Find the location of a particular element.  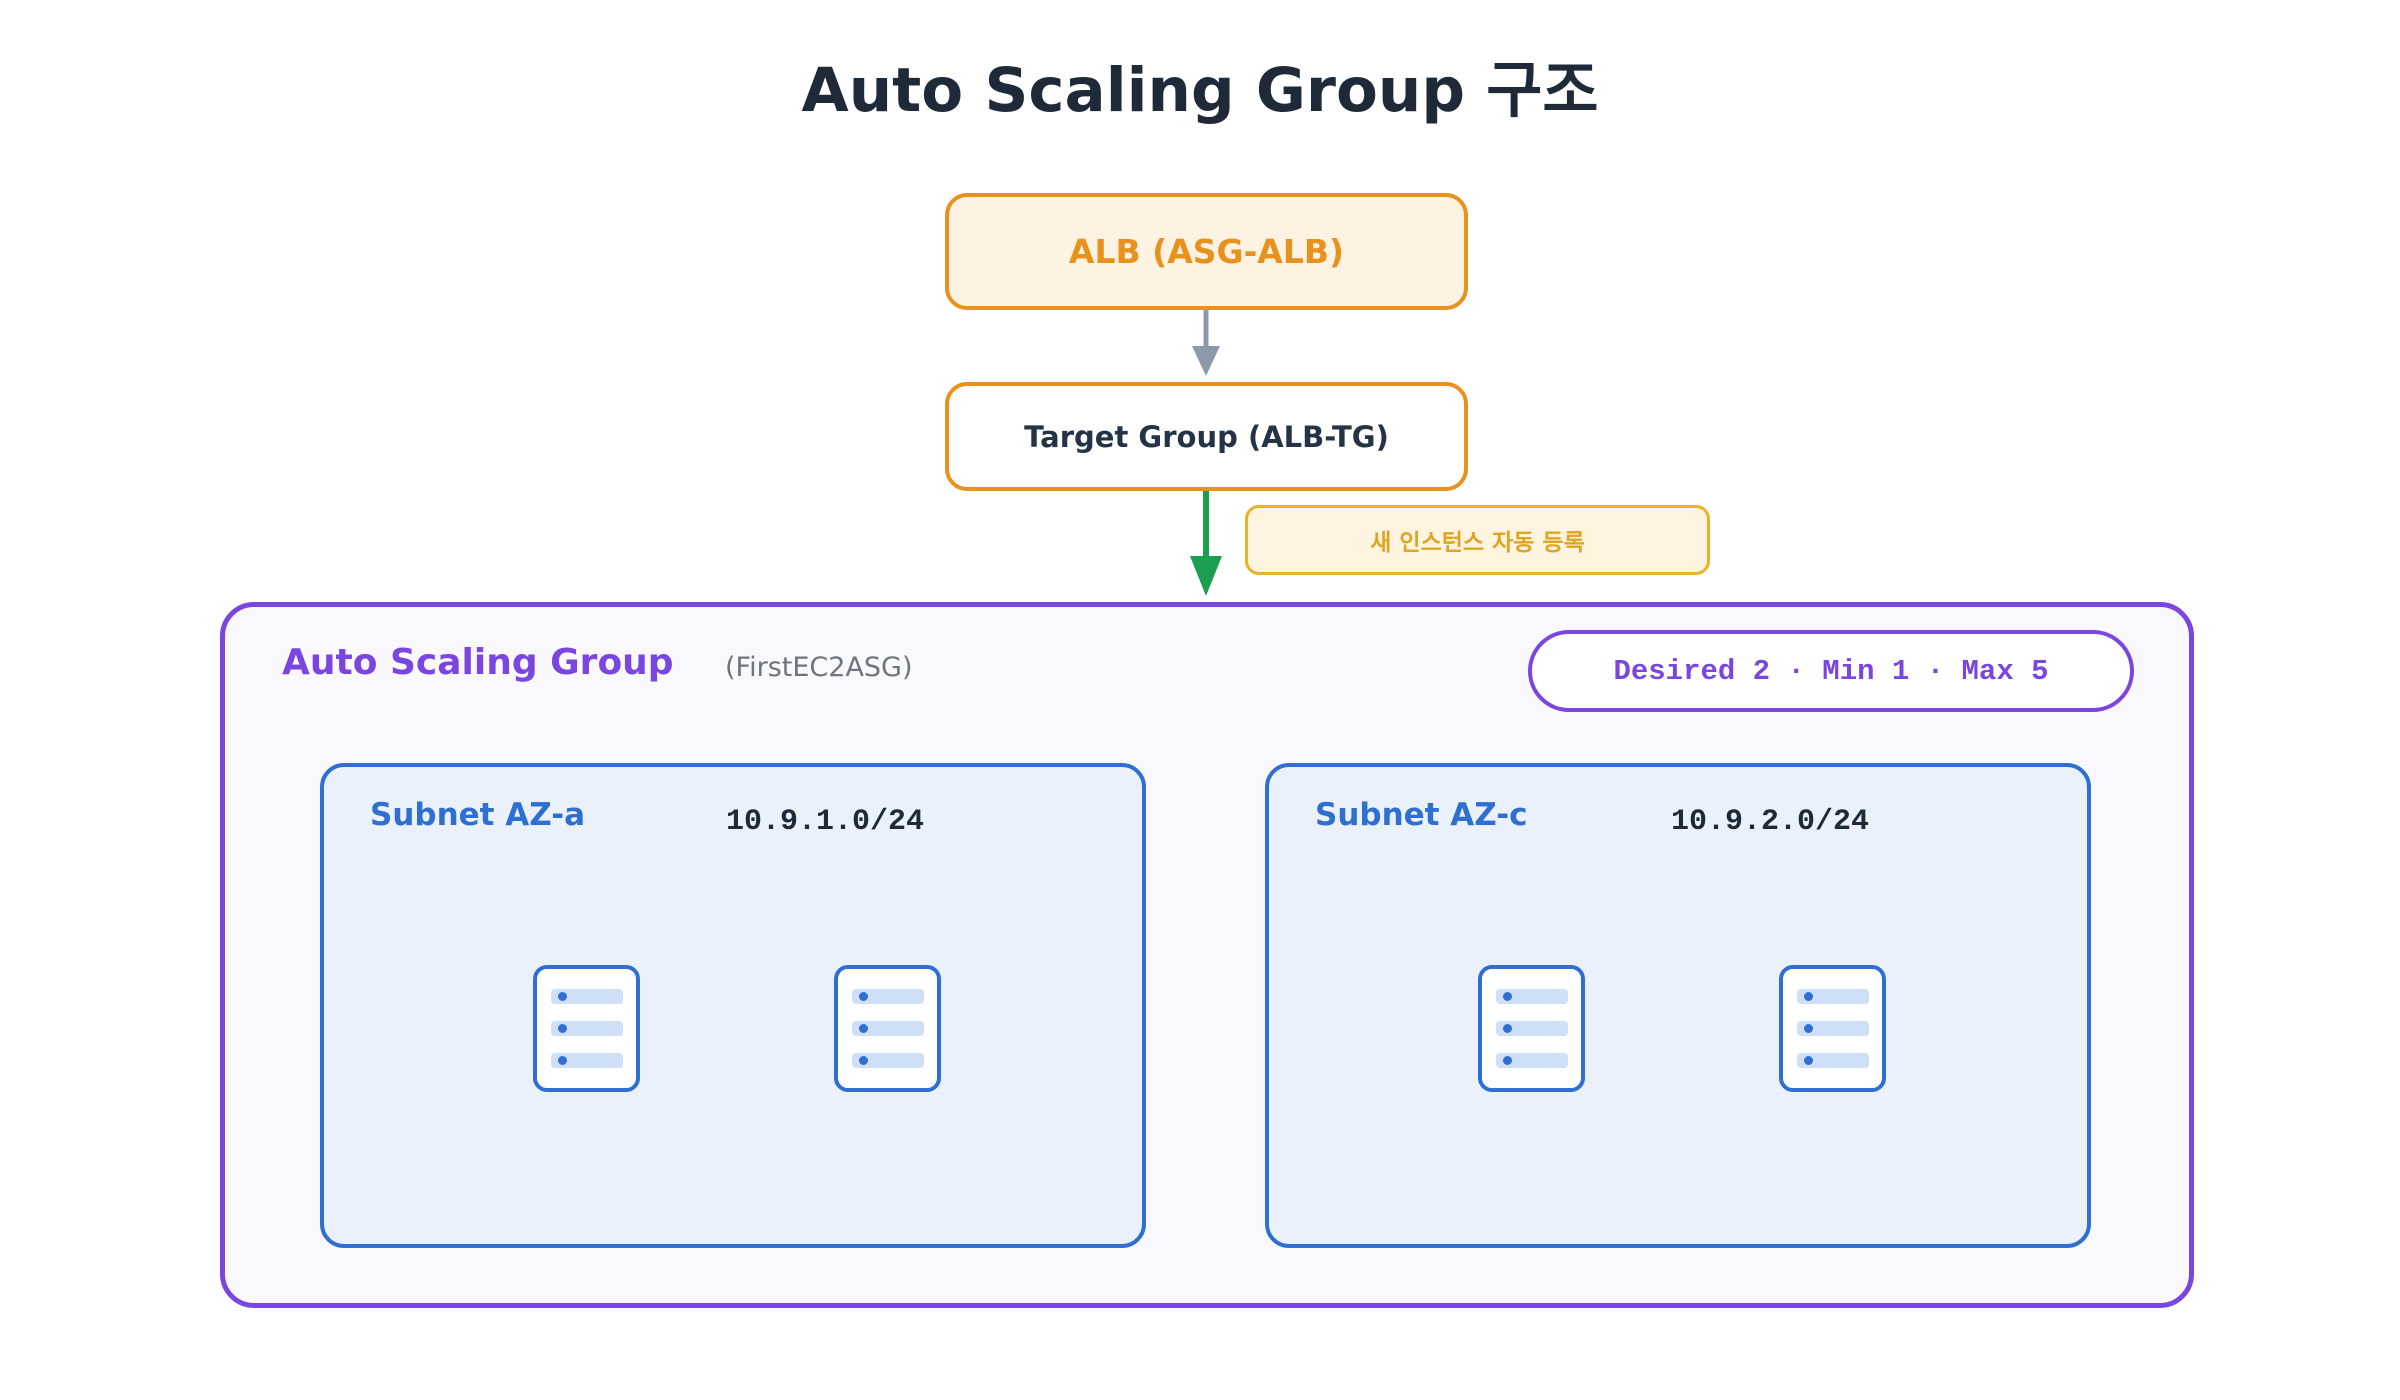

asg-label: Auto Scaling Group is located at coordinates (478, 662).